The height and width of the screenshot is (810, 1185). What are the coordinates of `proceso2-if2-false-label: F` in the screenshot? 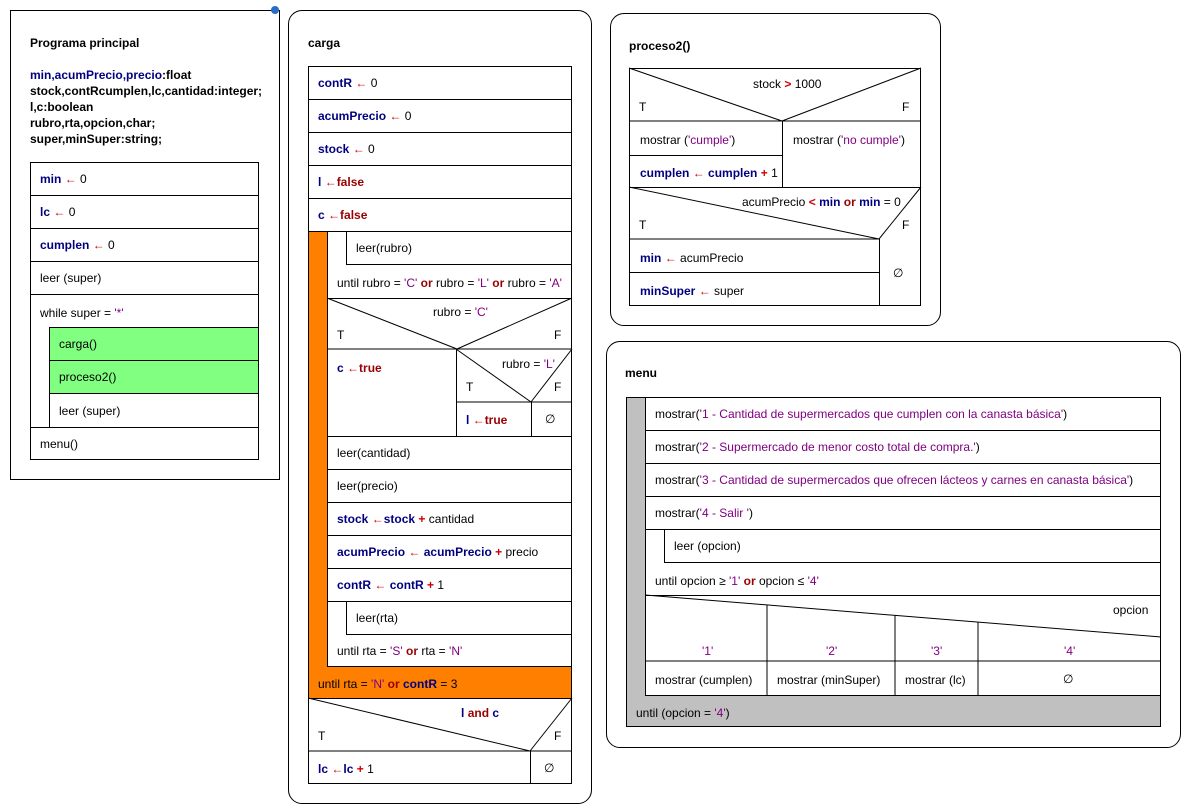 It's located at (906, 225).